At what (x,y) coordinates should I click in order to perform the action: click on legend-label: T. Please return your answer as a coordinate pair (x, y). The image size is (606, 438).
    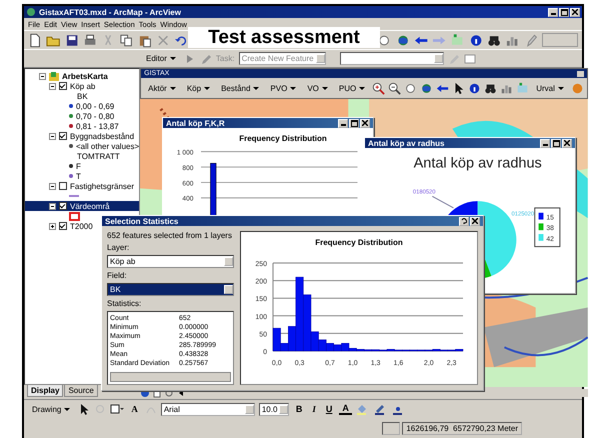
    Looking at the image, I should click on (78, 176).